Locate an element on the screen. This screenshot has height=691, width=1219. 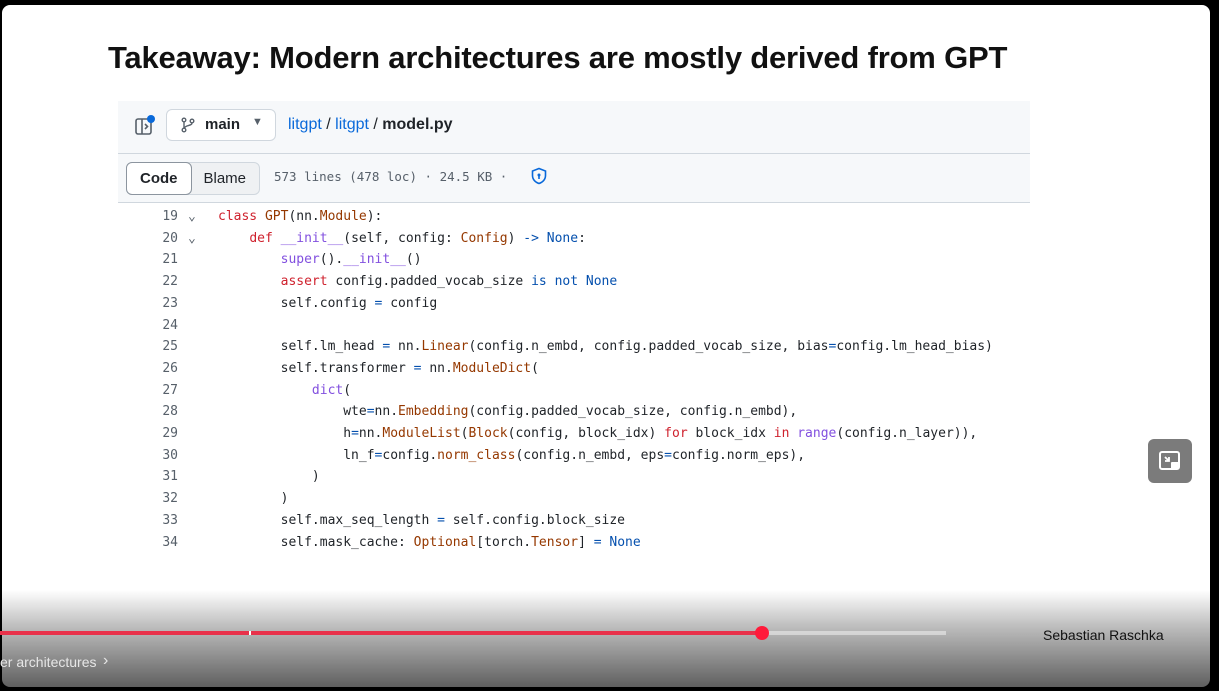
line-number: 21 is located at coordinates (163, 260).